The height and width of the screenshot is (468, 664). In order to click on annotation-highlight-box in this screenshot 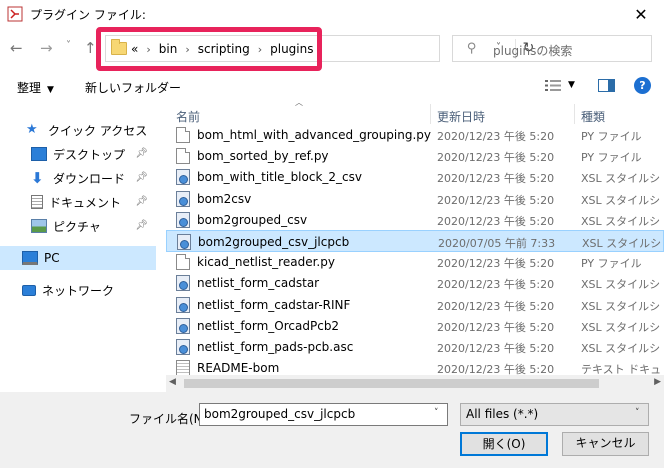, I will do `click(209, 49)`.